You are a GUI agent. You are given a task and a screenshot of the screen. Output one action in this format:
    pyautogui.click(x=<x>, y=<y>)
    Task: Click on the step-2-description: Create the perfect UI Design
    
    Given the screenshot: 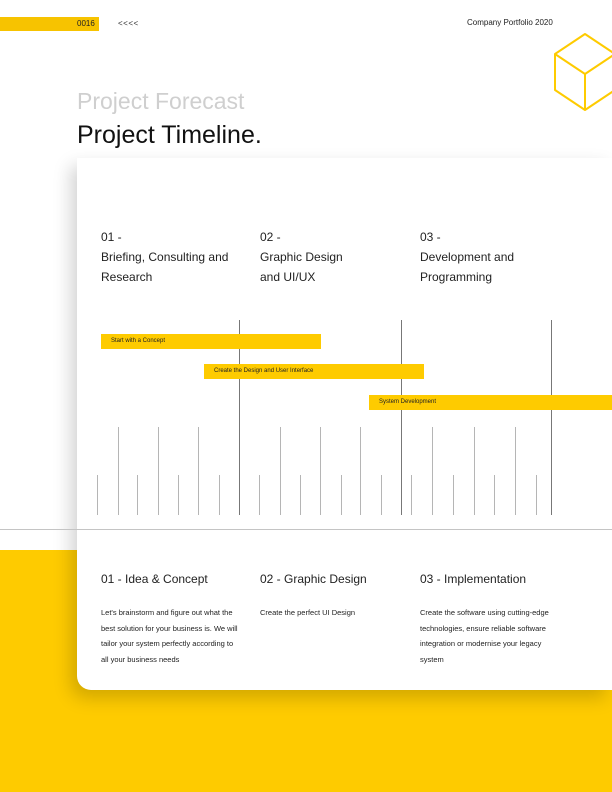 What is the action you would take?
    pyautogui.click(x=308, y=612)
    